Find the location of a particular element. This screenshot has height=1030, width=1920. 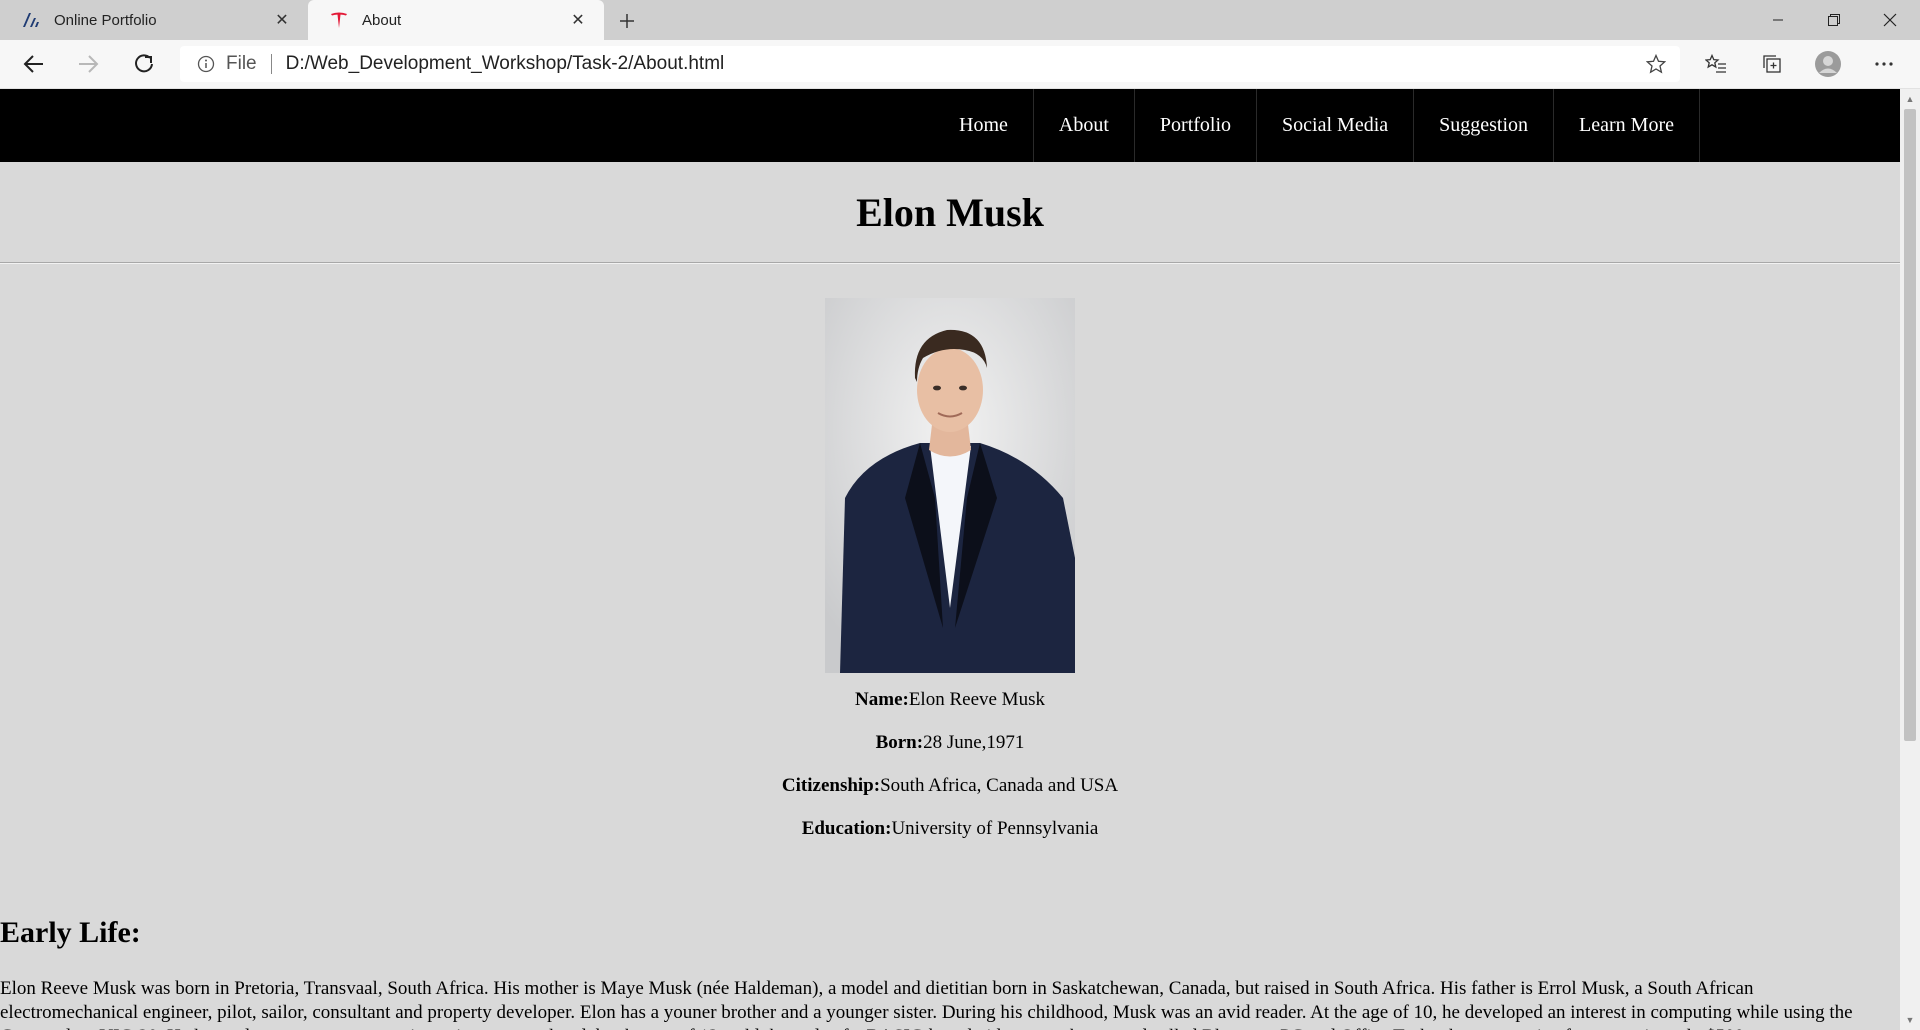

collections-icon is located at coordinates (1772, 64).